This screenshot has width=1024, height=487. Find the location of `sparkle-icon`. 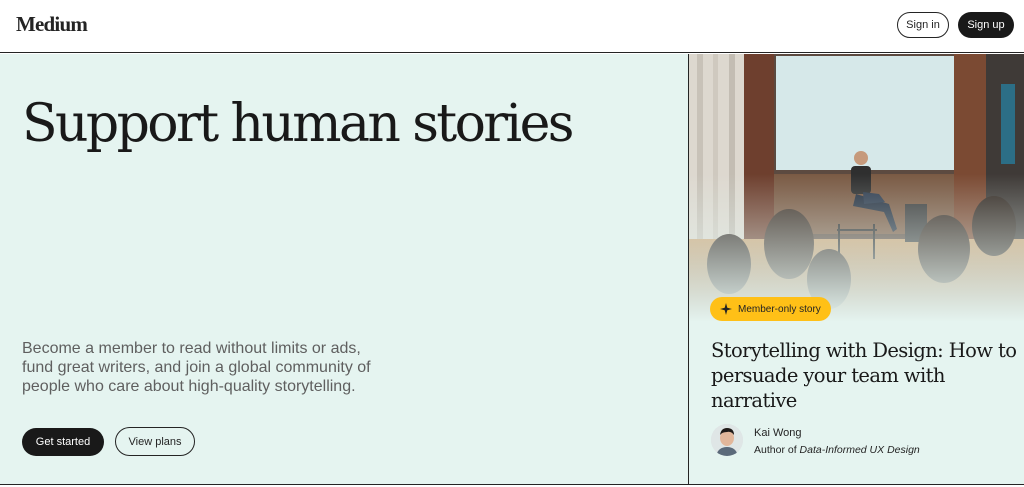

sparkle-icon is located at coordinates (726, 309).